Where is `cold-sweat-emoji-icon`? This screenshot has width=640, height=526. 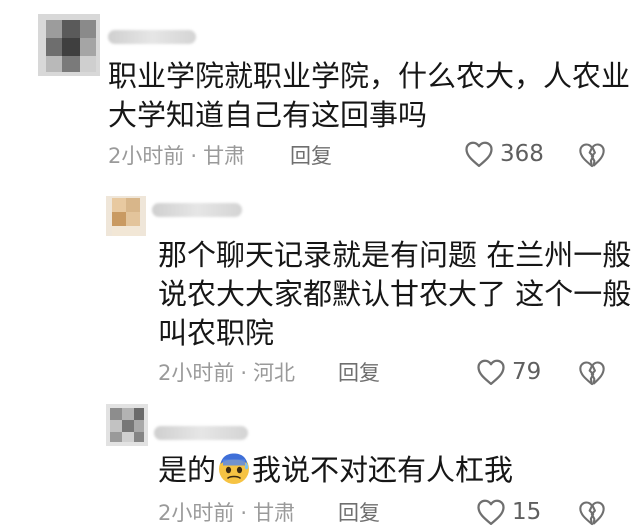
cold-sweat-emoji-icon is located at coordinates (234, 468).